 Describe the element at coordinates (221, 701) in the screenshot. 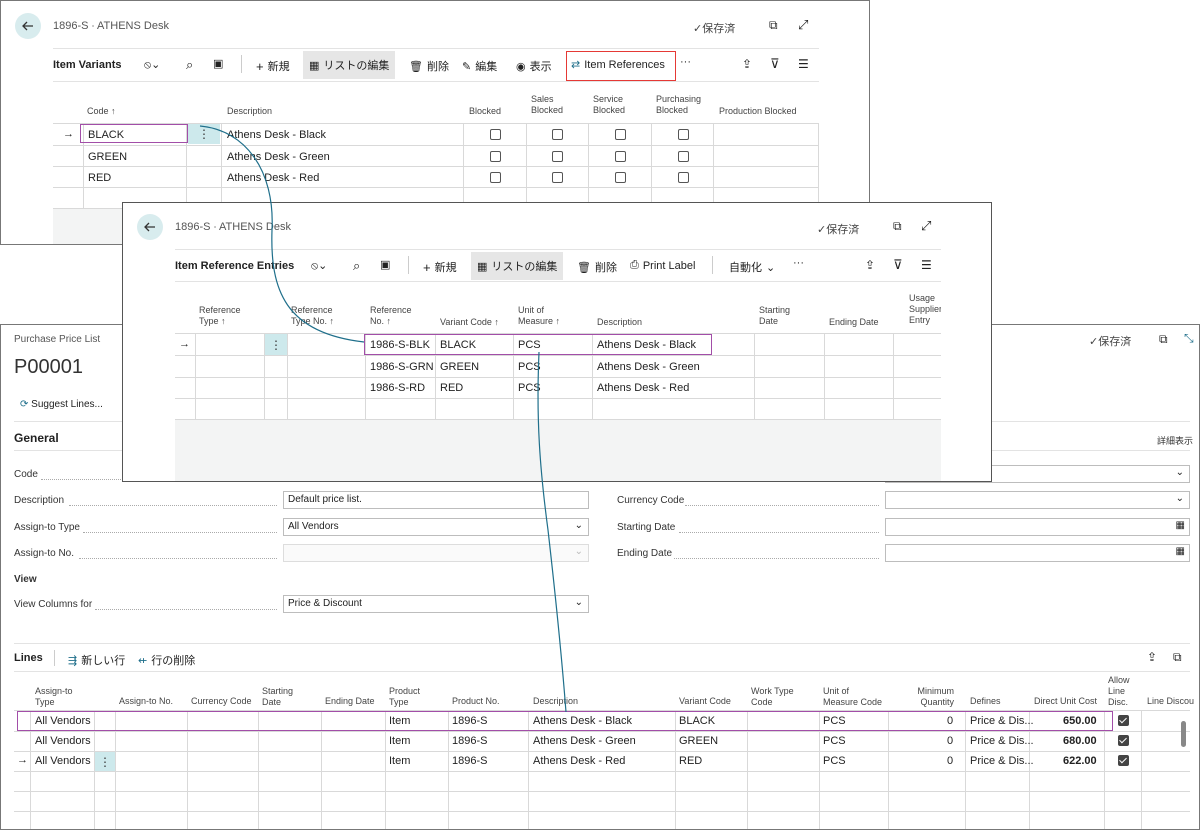

I see `col-currency-code: Currency Code` at that location.